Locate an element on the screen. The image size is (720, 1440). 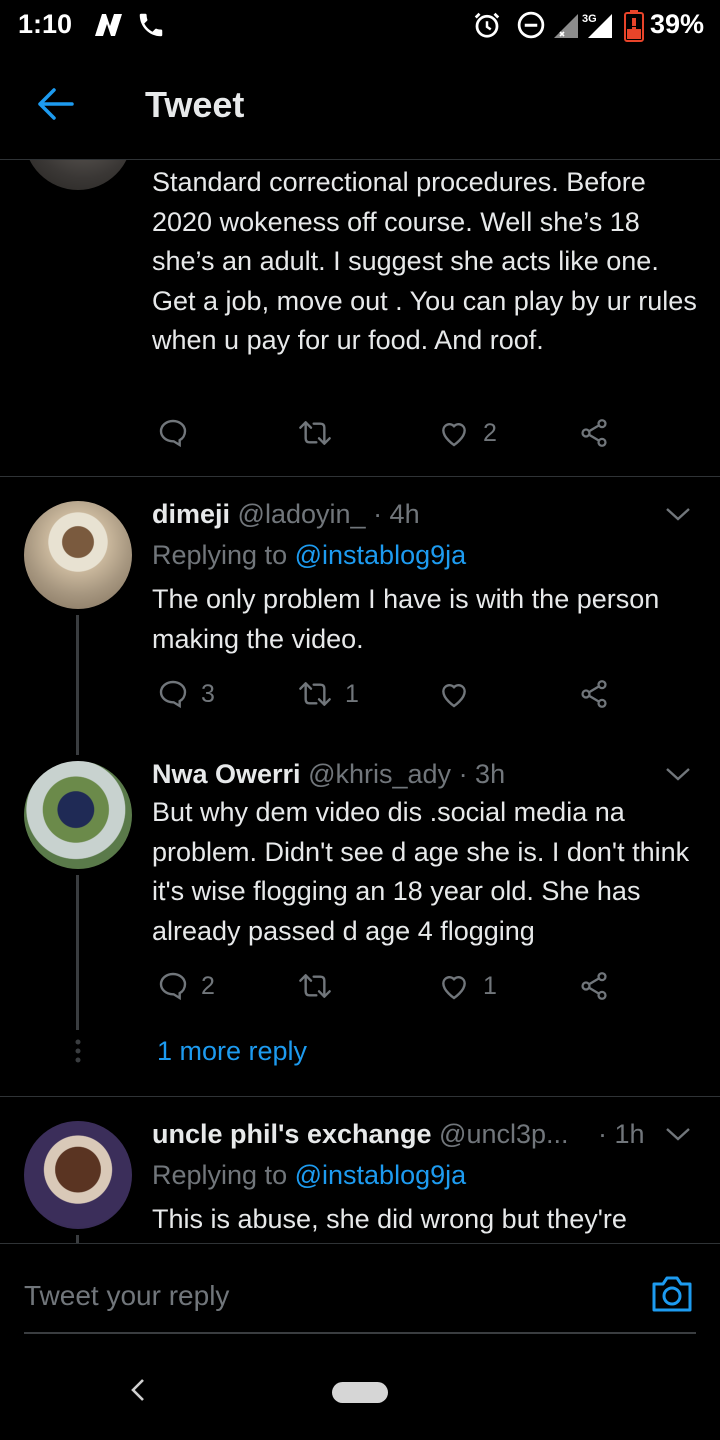
reply-count: 3 is located at coordinates (208, 693).